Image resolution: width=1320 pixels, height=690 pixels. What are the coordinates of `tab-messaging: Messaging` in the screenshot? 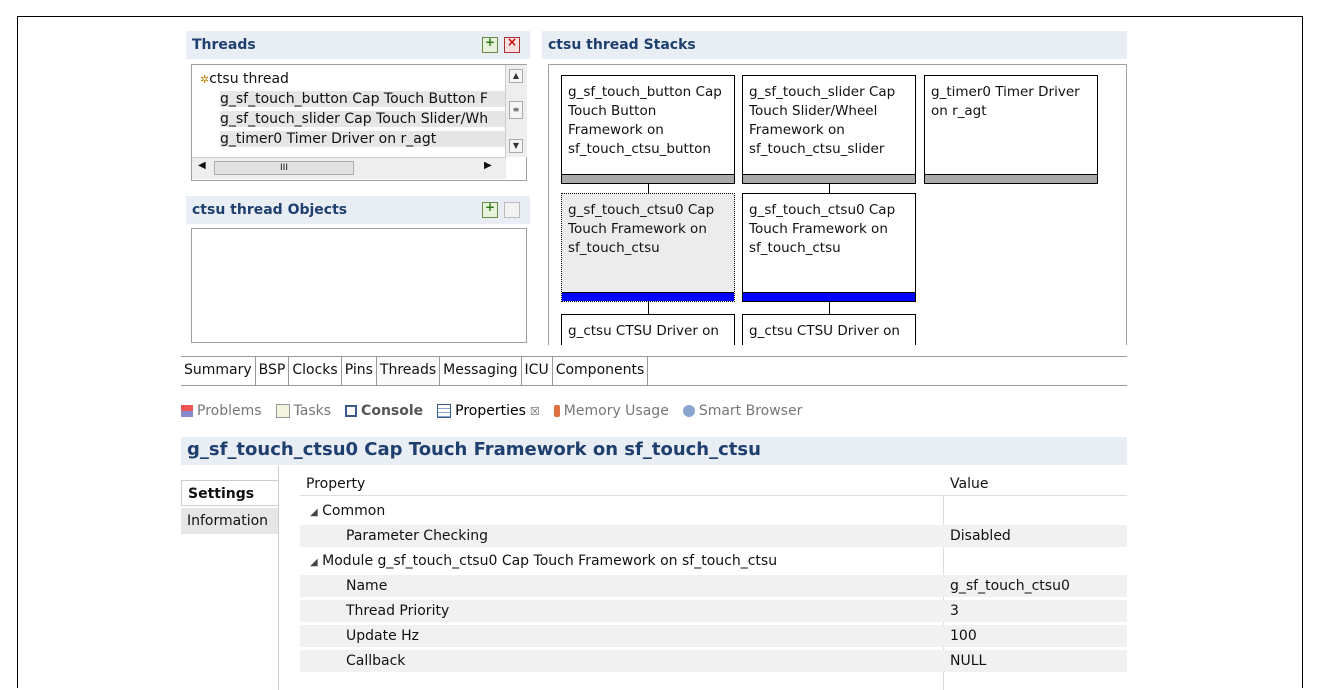 It's located at (481, 371).